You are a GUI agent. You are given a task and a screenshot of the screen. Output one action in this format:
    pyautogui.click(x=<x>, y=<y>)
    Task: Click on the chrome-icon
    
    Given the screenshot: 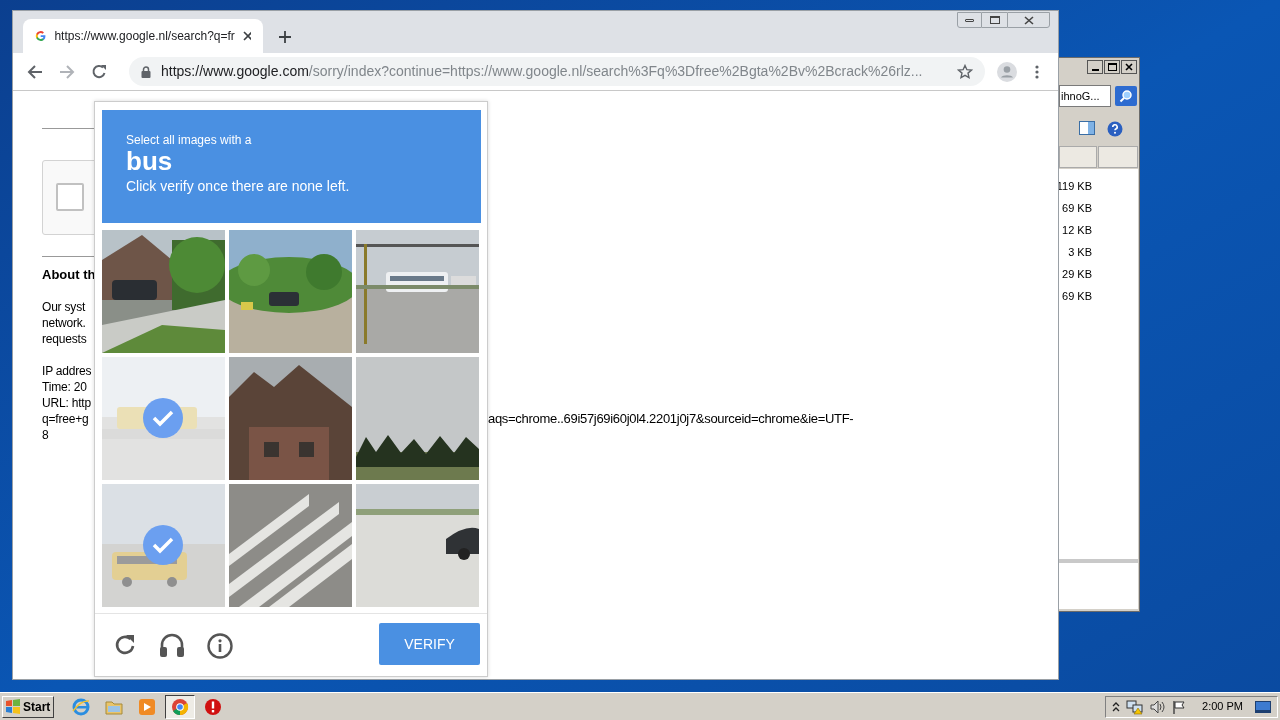 What is the action you would take?
    pyautogui.click(x=180, y=706)
    